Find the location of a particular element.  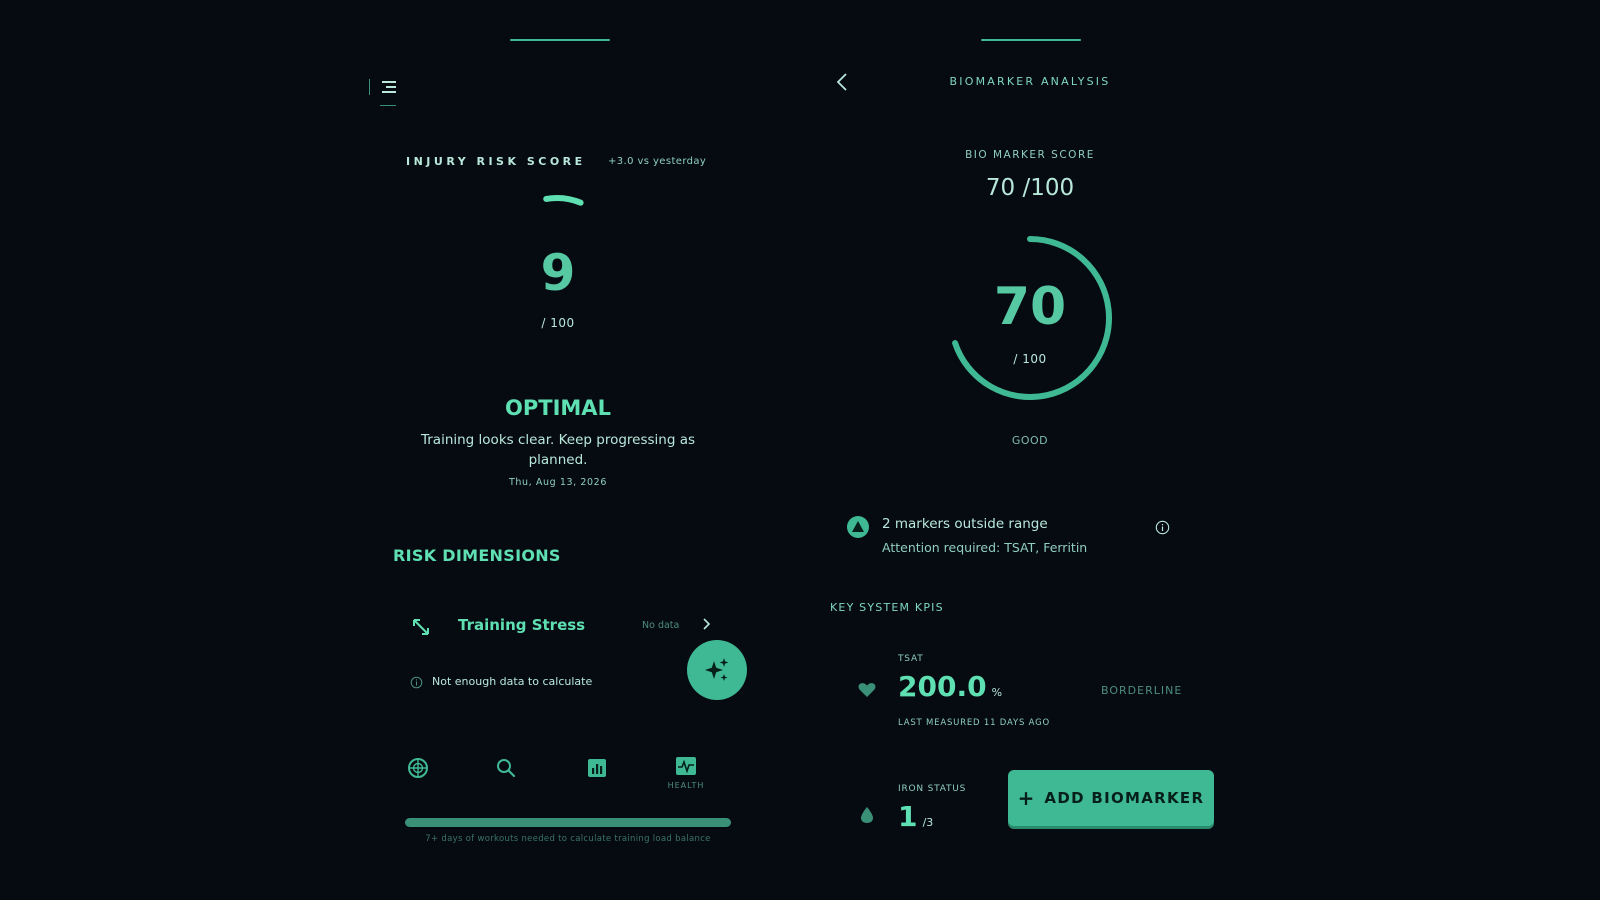

alert-title: 2 markers outside range is located at coordinates (965, 524).